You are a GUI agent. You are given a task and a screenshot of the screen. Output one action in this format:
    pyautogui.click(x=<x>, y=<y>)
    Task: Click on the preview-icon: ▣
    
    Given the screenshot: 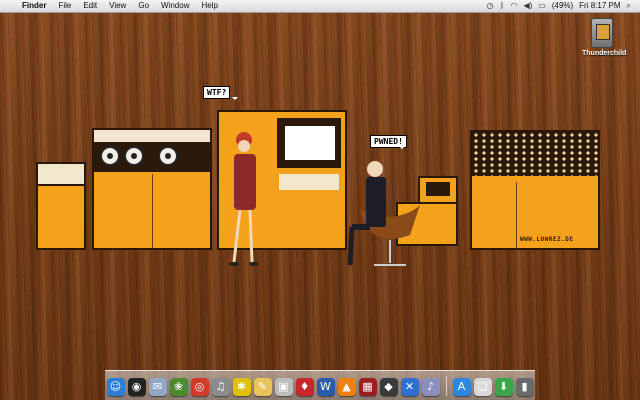 What is the action you would take?
    pyautogui.click(x=283, y=387)
    